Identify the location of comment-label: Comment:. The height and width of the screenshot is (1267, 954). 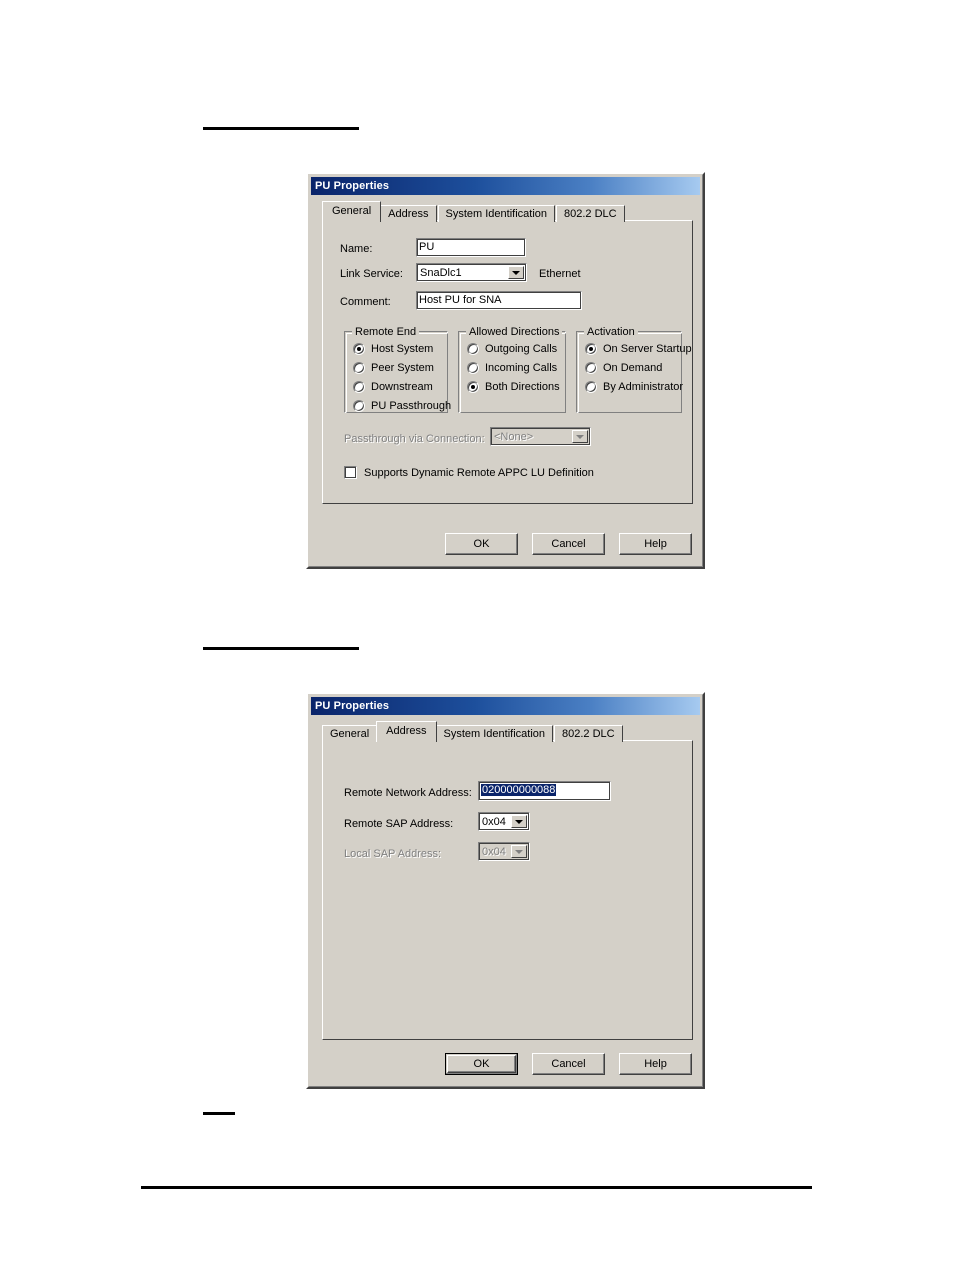
(365, 302).